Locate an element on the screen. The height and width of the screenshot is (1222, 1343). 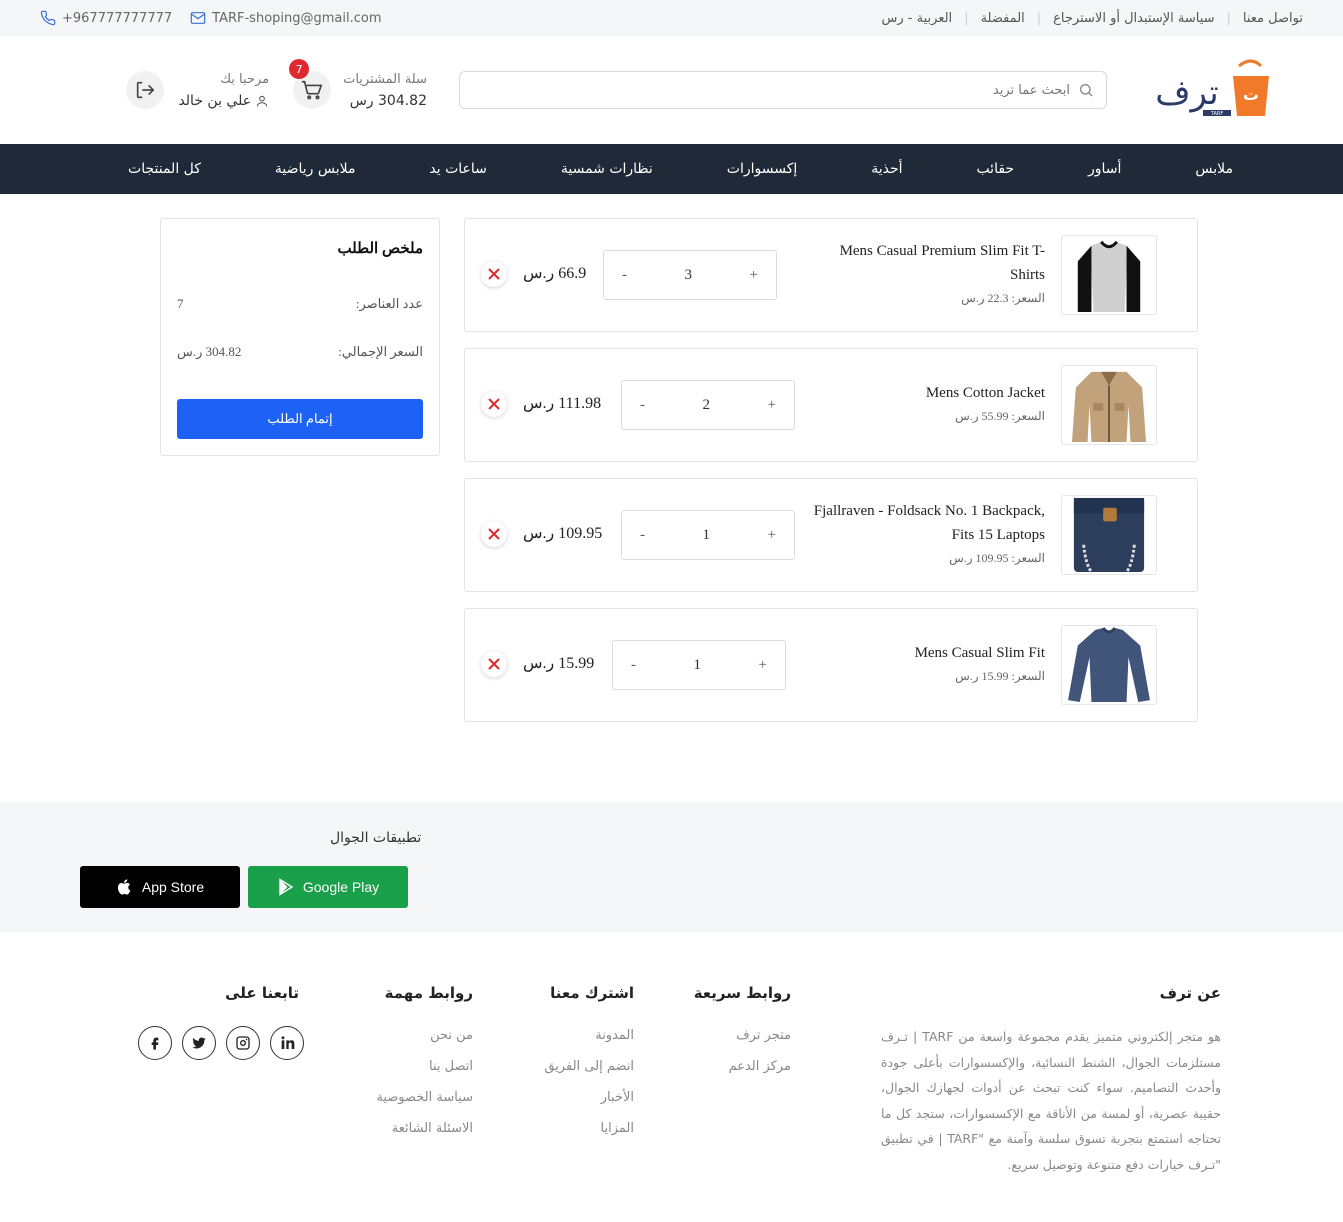
linkedin-button is located at coordinates (287, 1043).